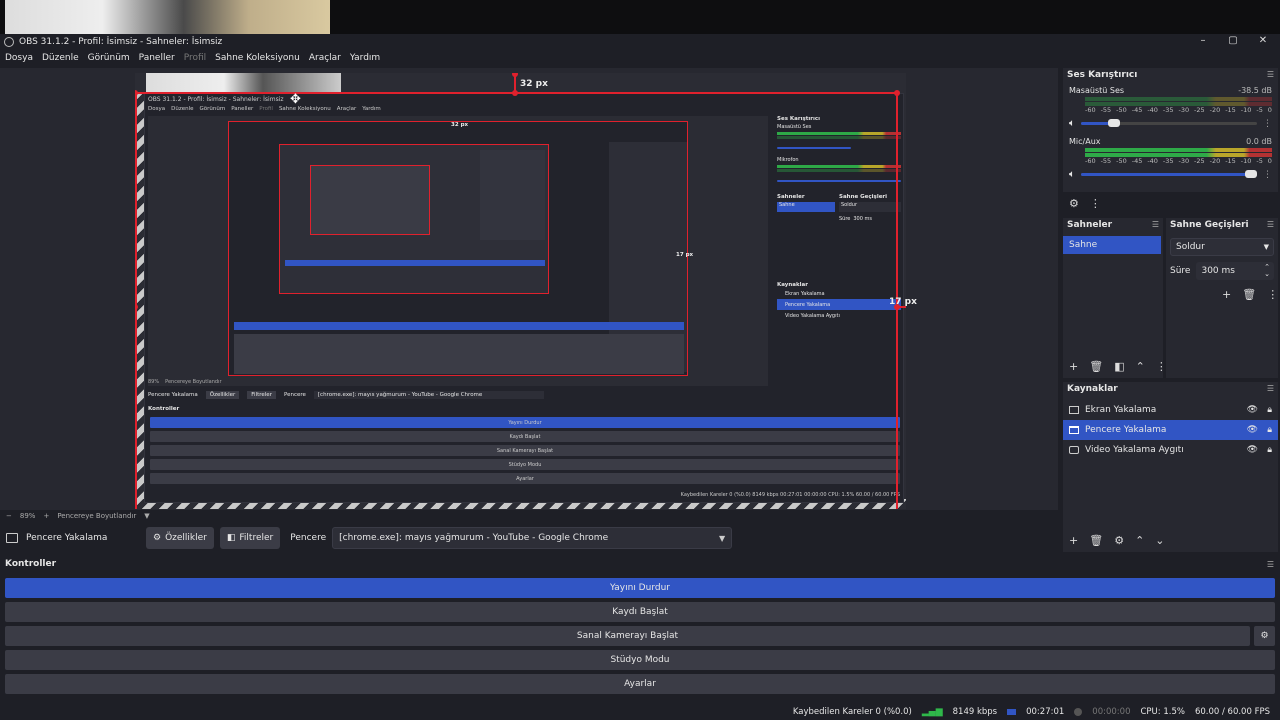 The width and height of the screenshot is (1280, 720). Describe the element at coordinates (640, 660) in the screenshot. I see `studio-mode-button: Stüdyo Modu` at that location.